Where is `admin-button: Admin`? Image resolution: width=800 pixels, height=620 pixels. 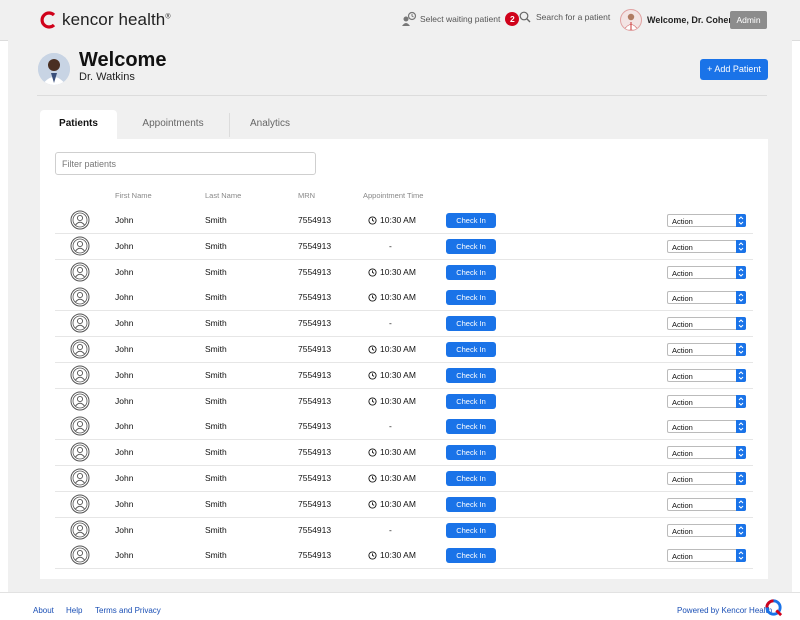 admin-button: Admin is located at coordinates (748, 20).